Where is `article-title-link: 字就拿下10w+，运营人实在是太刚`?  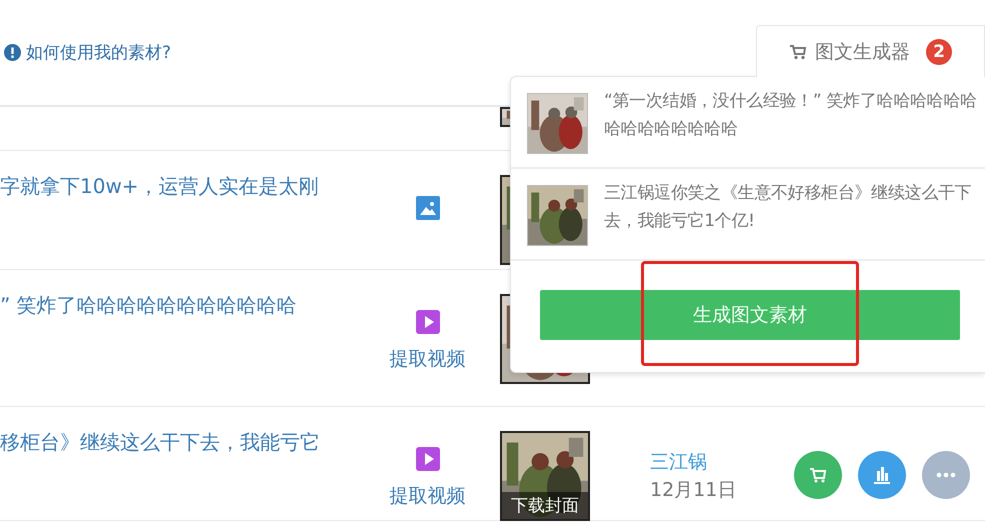
article-title-link: 字就拿下10w+，运营人实在是太刚 is located at coordinates (159, 186).